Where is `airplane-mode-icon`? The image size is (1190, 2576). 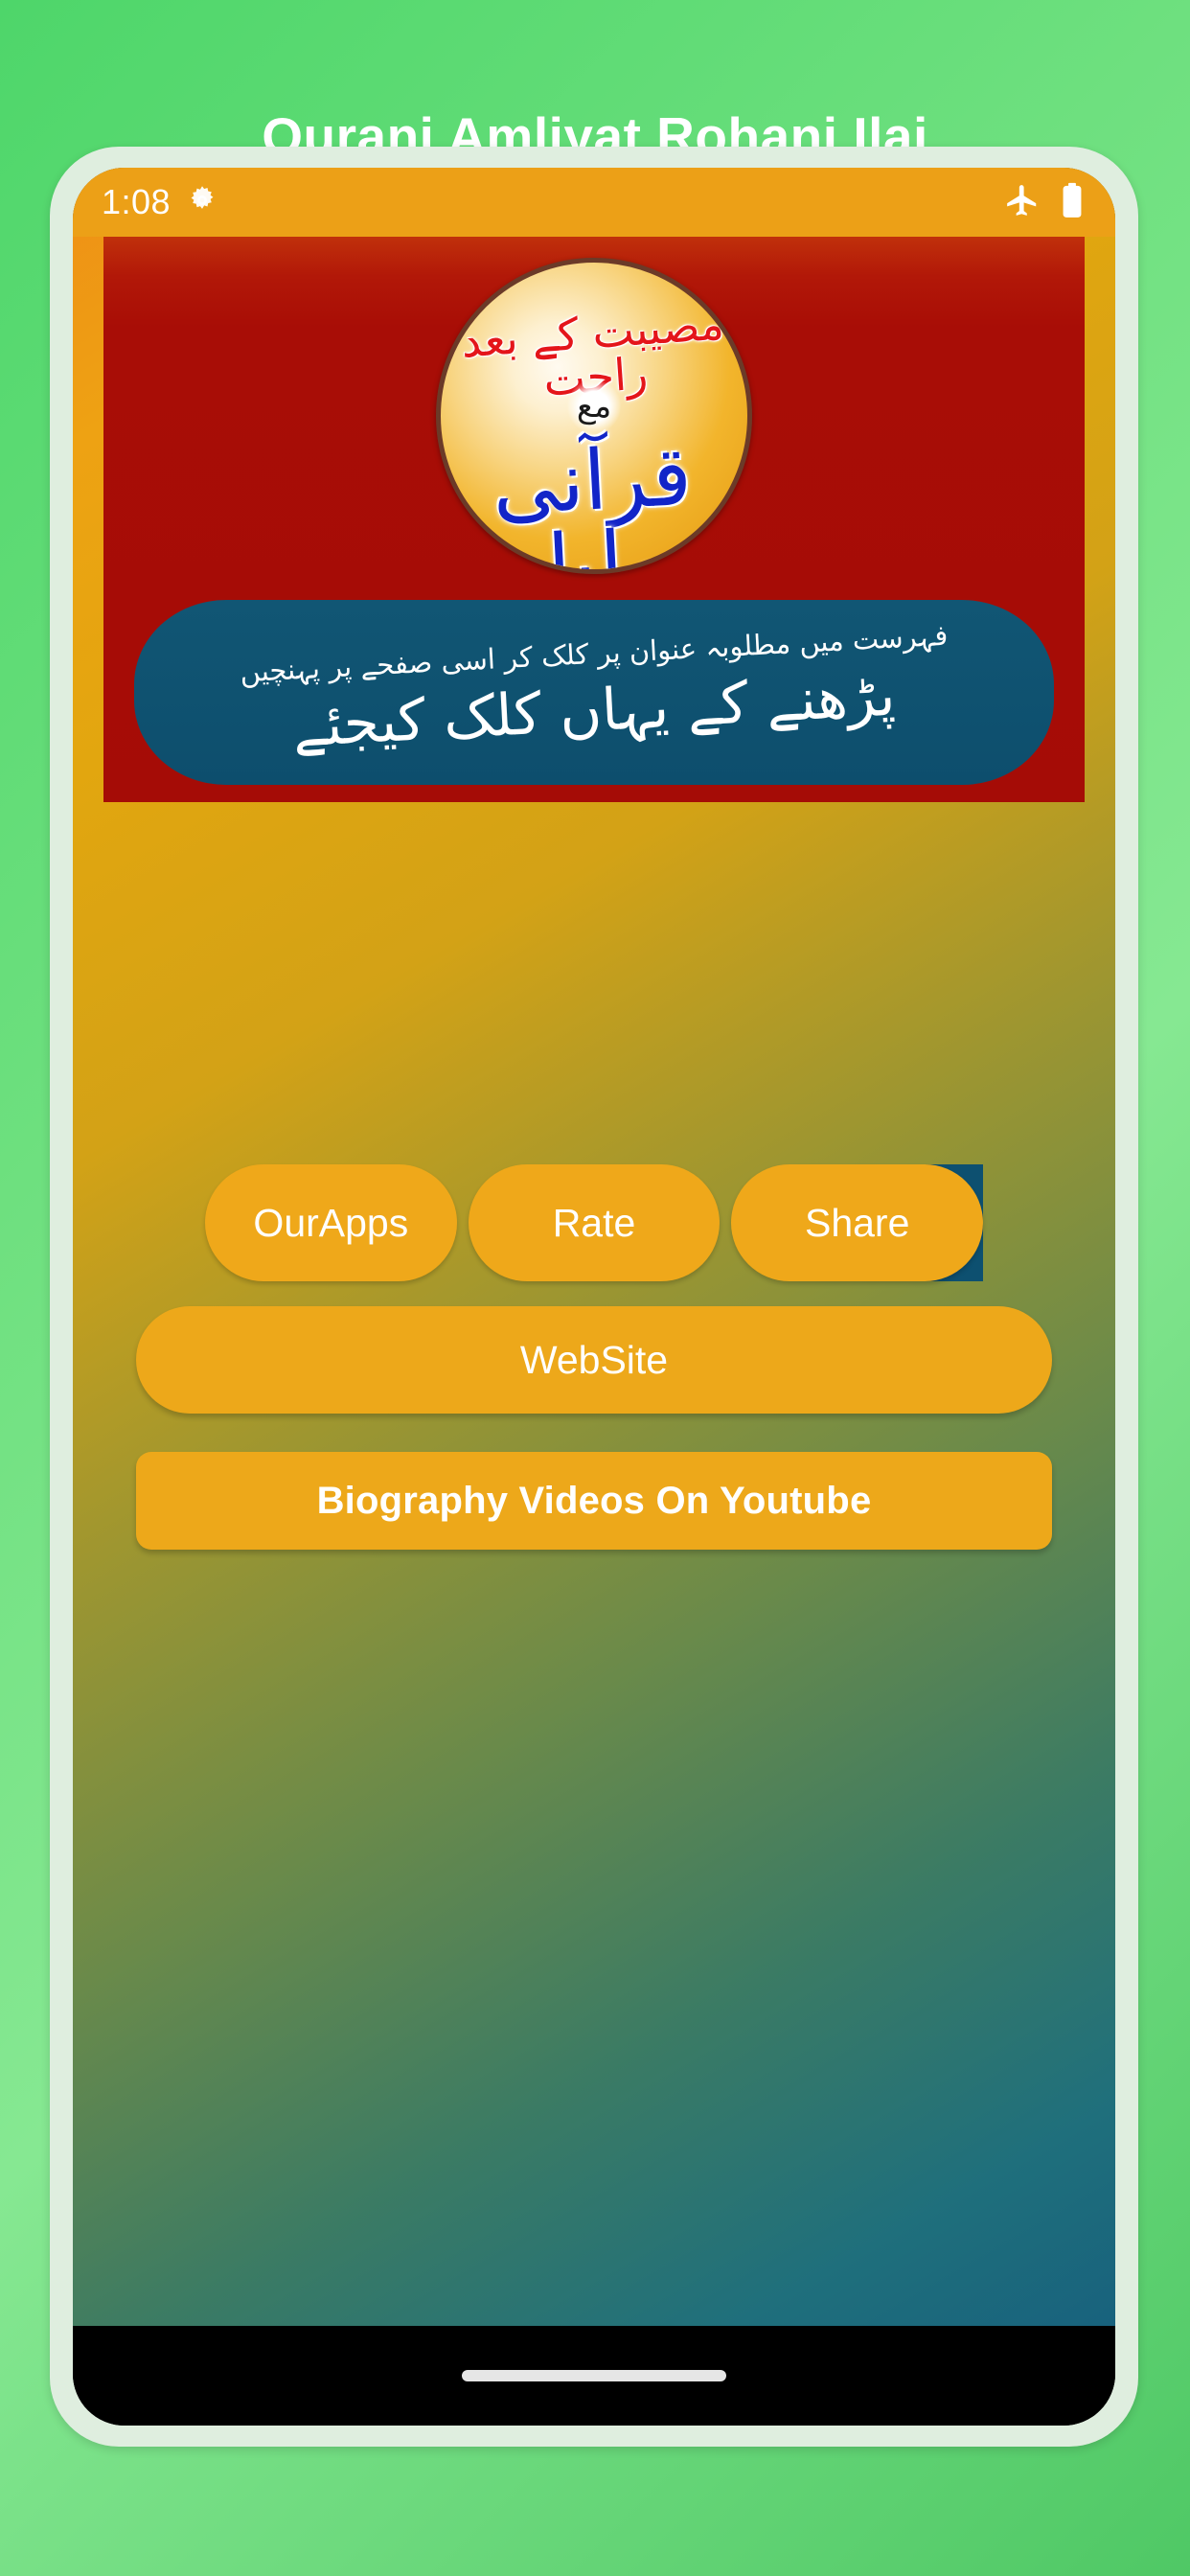 airplane-mode-icon is located at coordinates (1022, 202).